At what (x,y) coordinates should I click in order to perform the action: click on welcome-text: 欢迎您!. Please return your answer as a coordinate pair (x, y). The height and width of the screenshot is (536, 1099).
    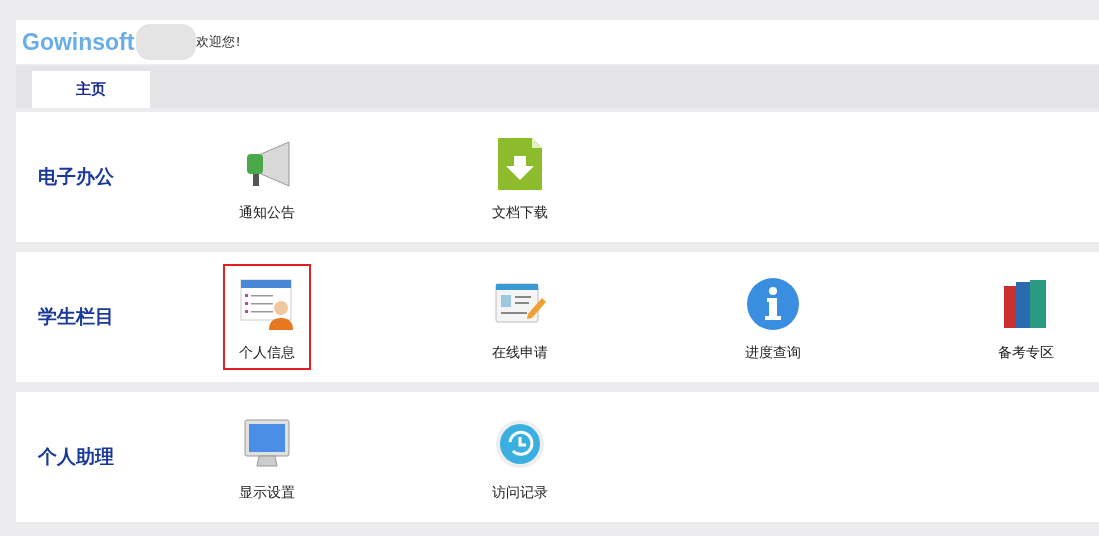
    Looking at the image, I should click on (218, 42).